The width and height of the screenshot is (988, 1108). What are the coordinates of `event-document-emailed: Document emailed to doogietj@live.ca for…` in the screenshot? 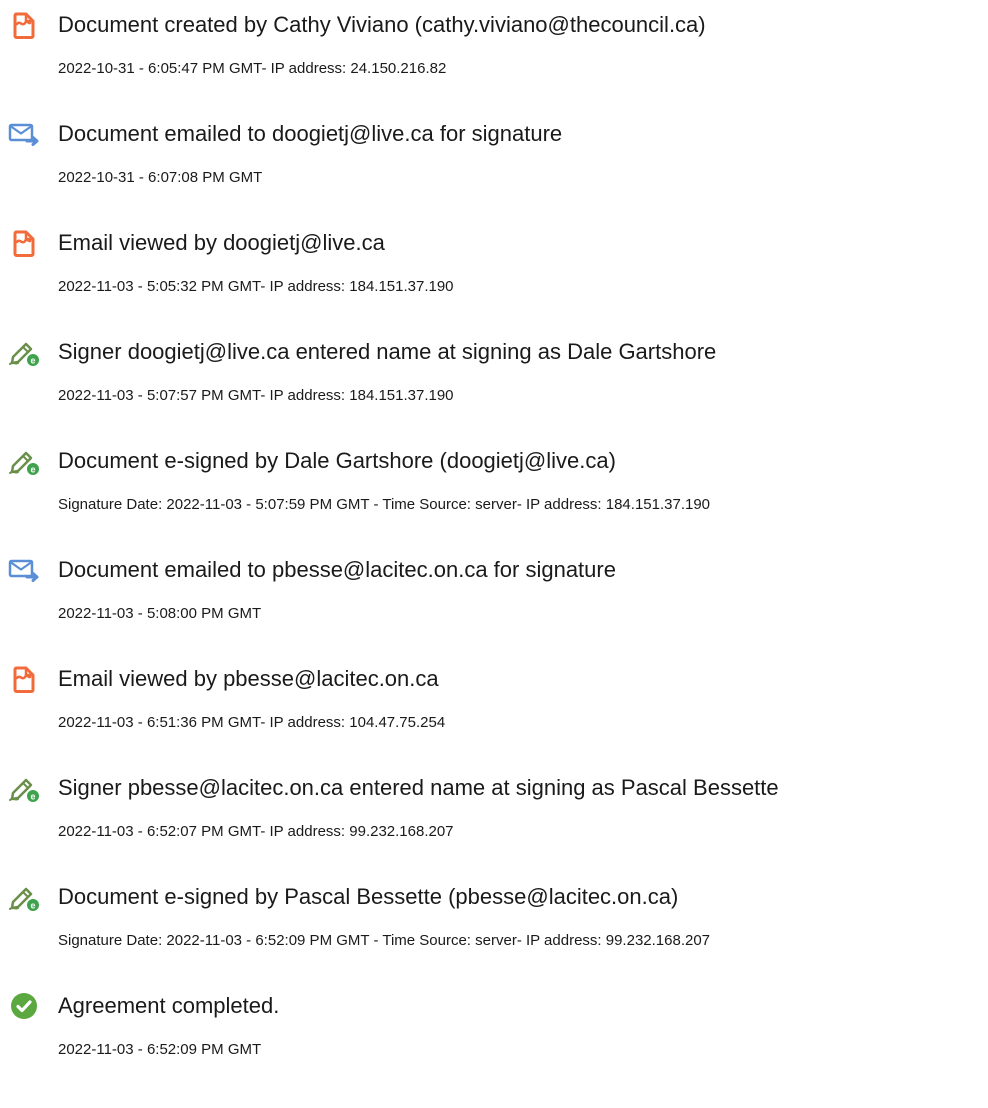 It's located at (494, 159).